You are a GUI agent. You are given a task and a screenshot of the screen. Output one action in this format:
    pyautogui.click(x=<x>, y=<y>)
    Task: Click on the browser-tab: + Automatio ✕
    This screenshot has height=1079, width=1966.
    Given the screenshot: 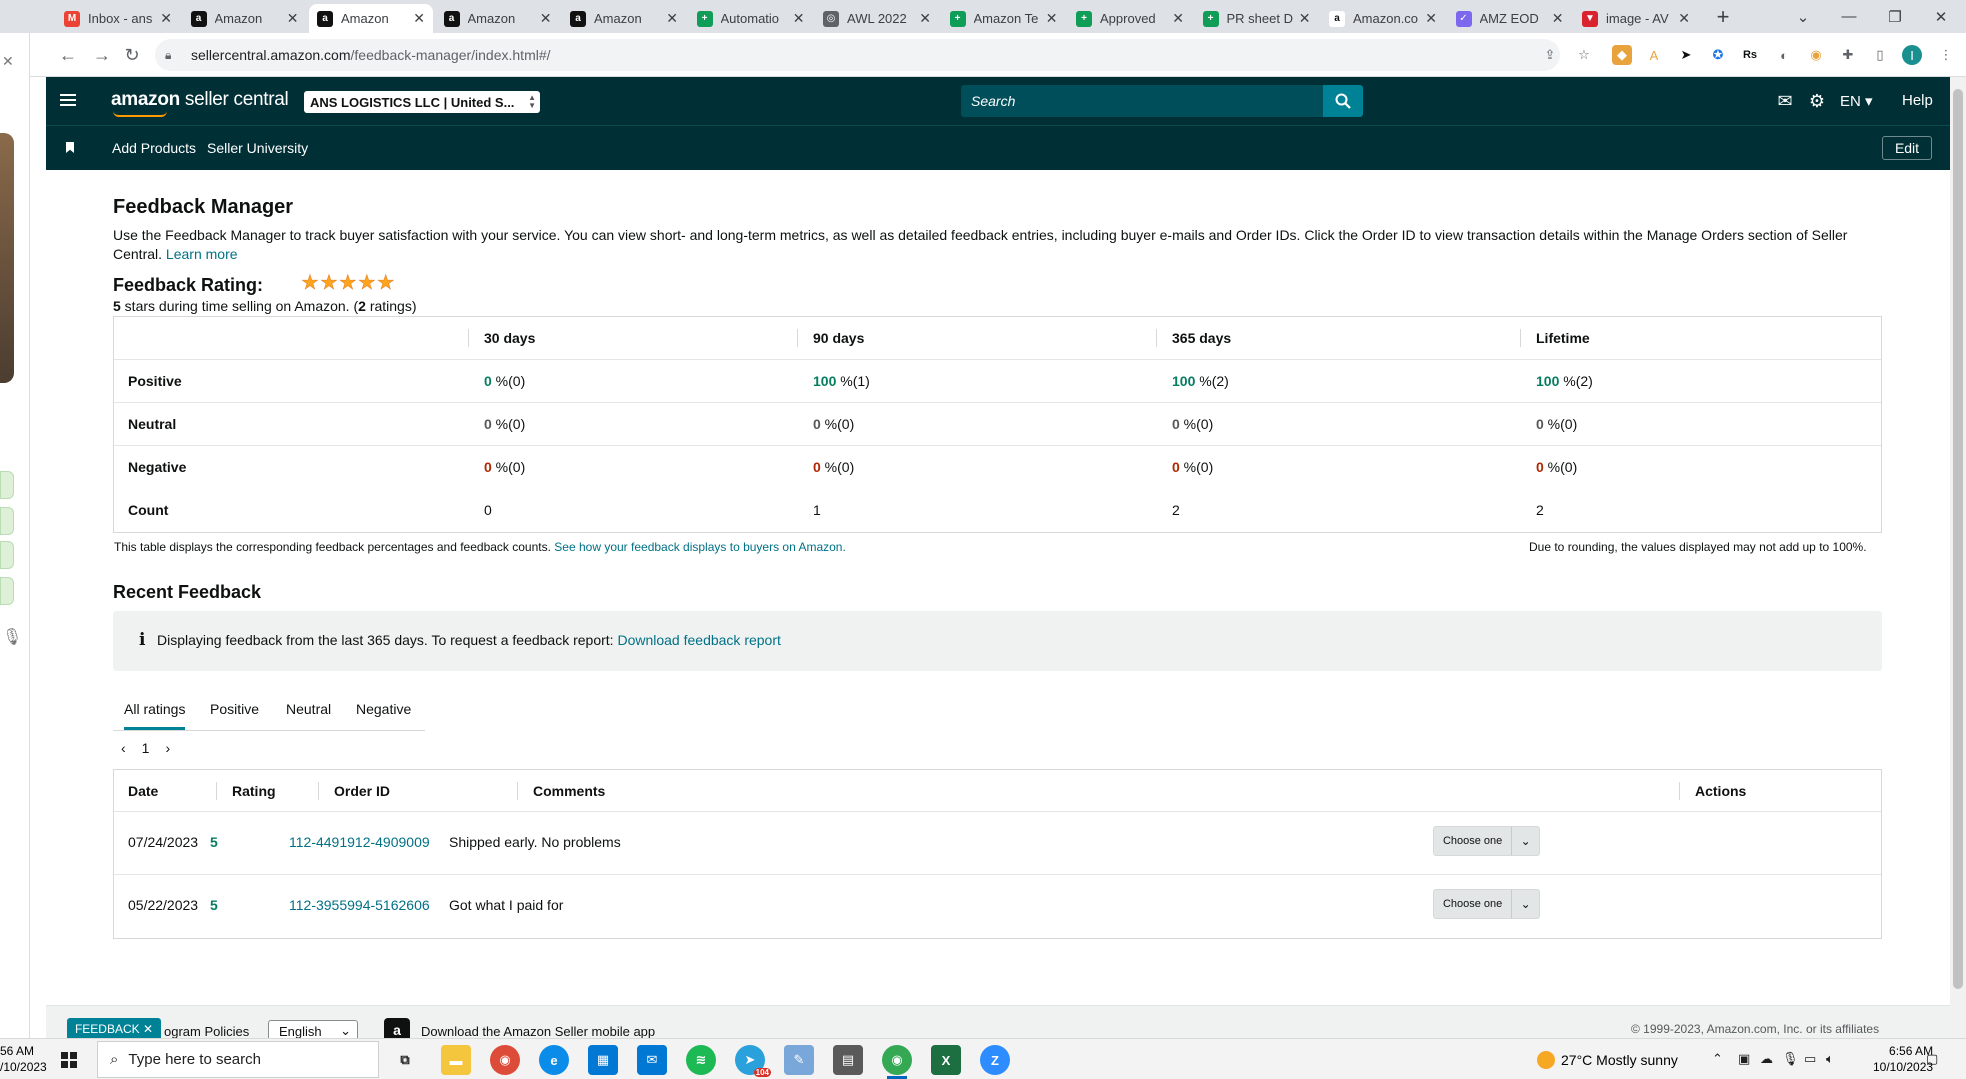 What is the action you would take?
    pyautogui.click(x=751, y=18)
    